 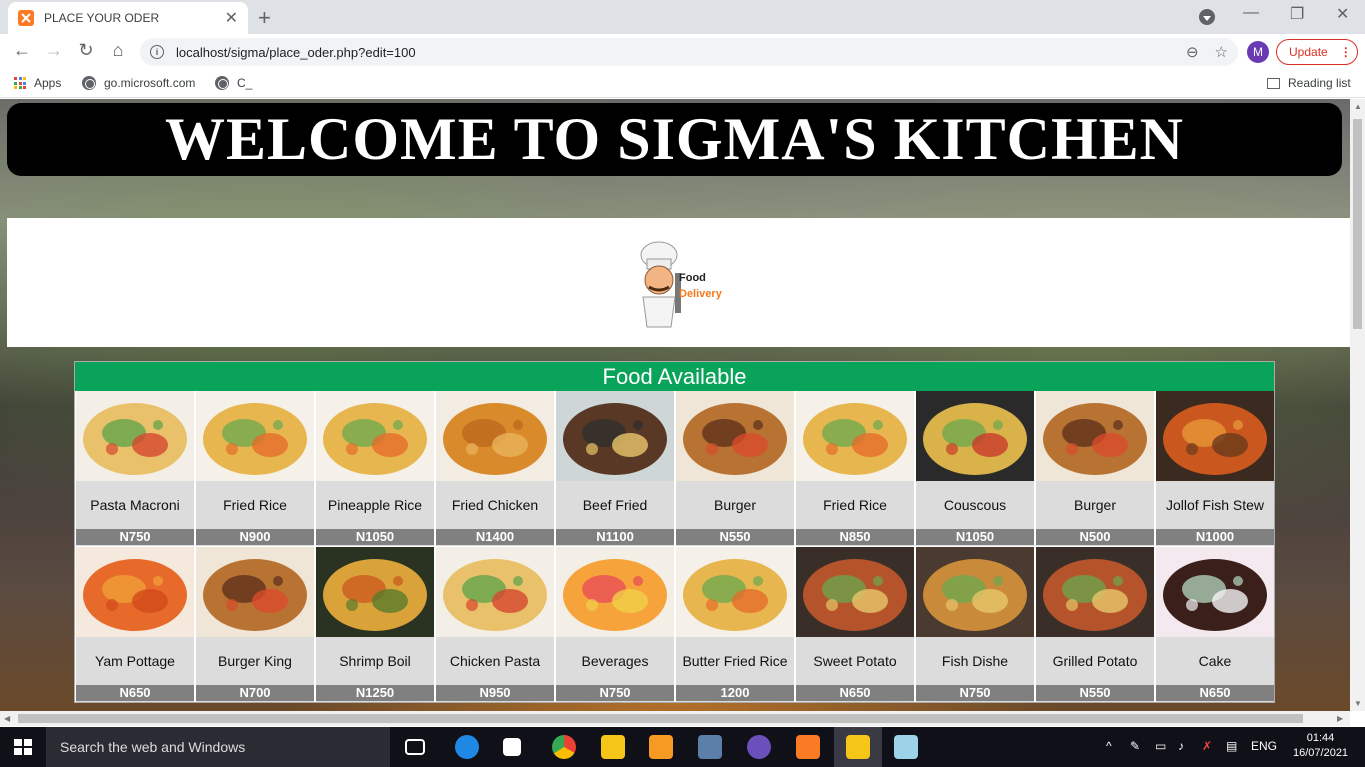 I want to click on food-card: Chicken Pasta N950, so click(x=495, y=624).